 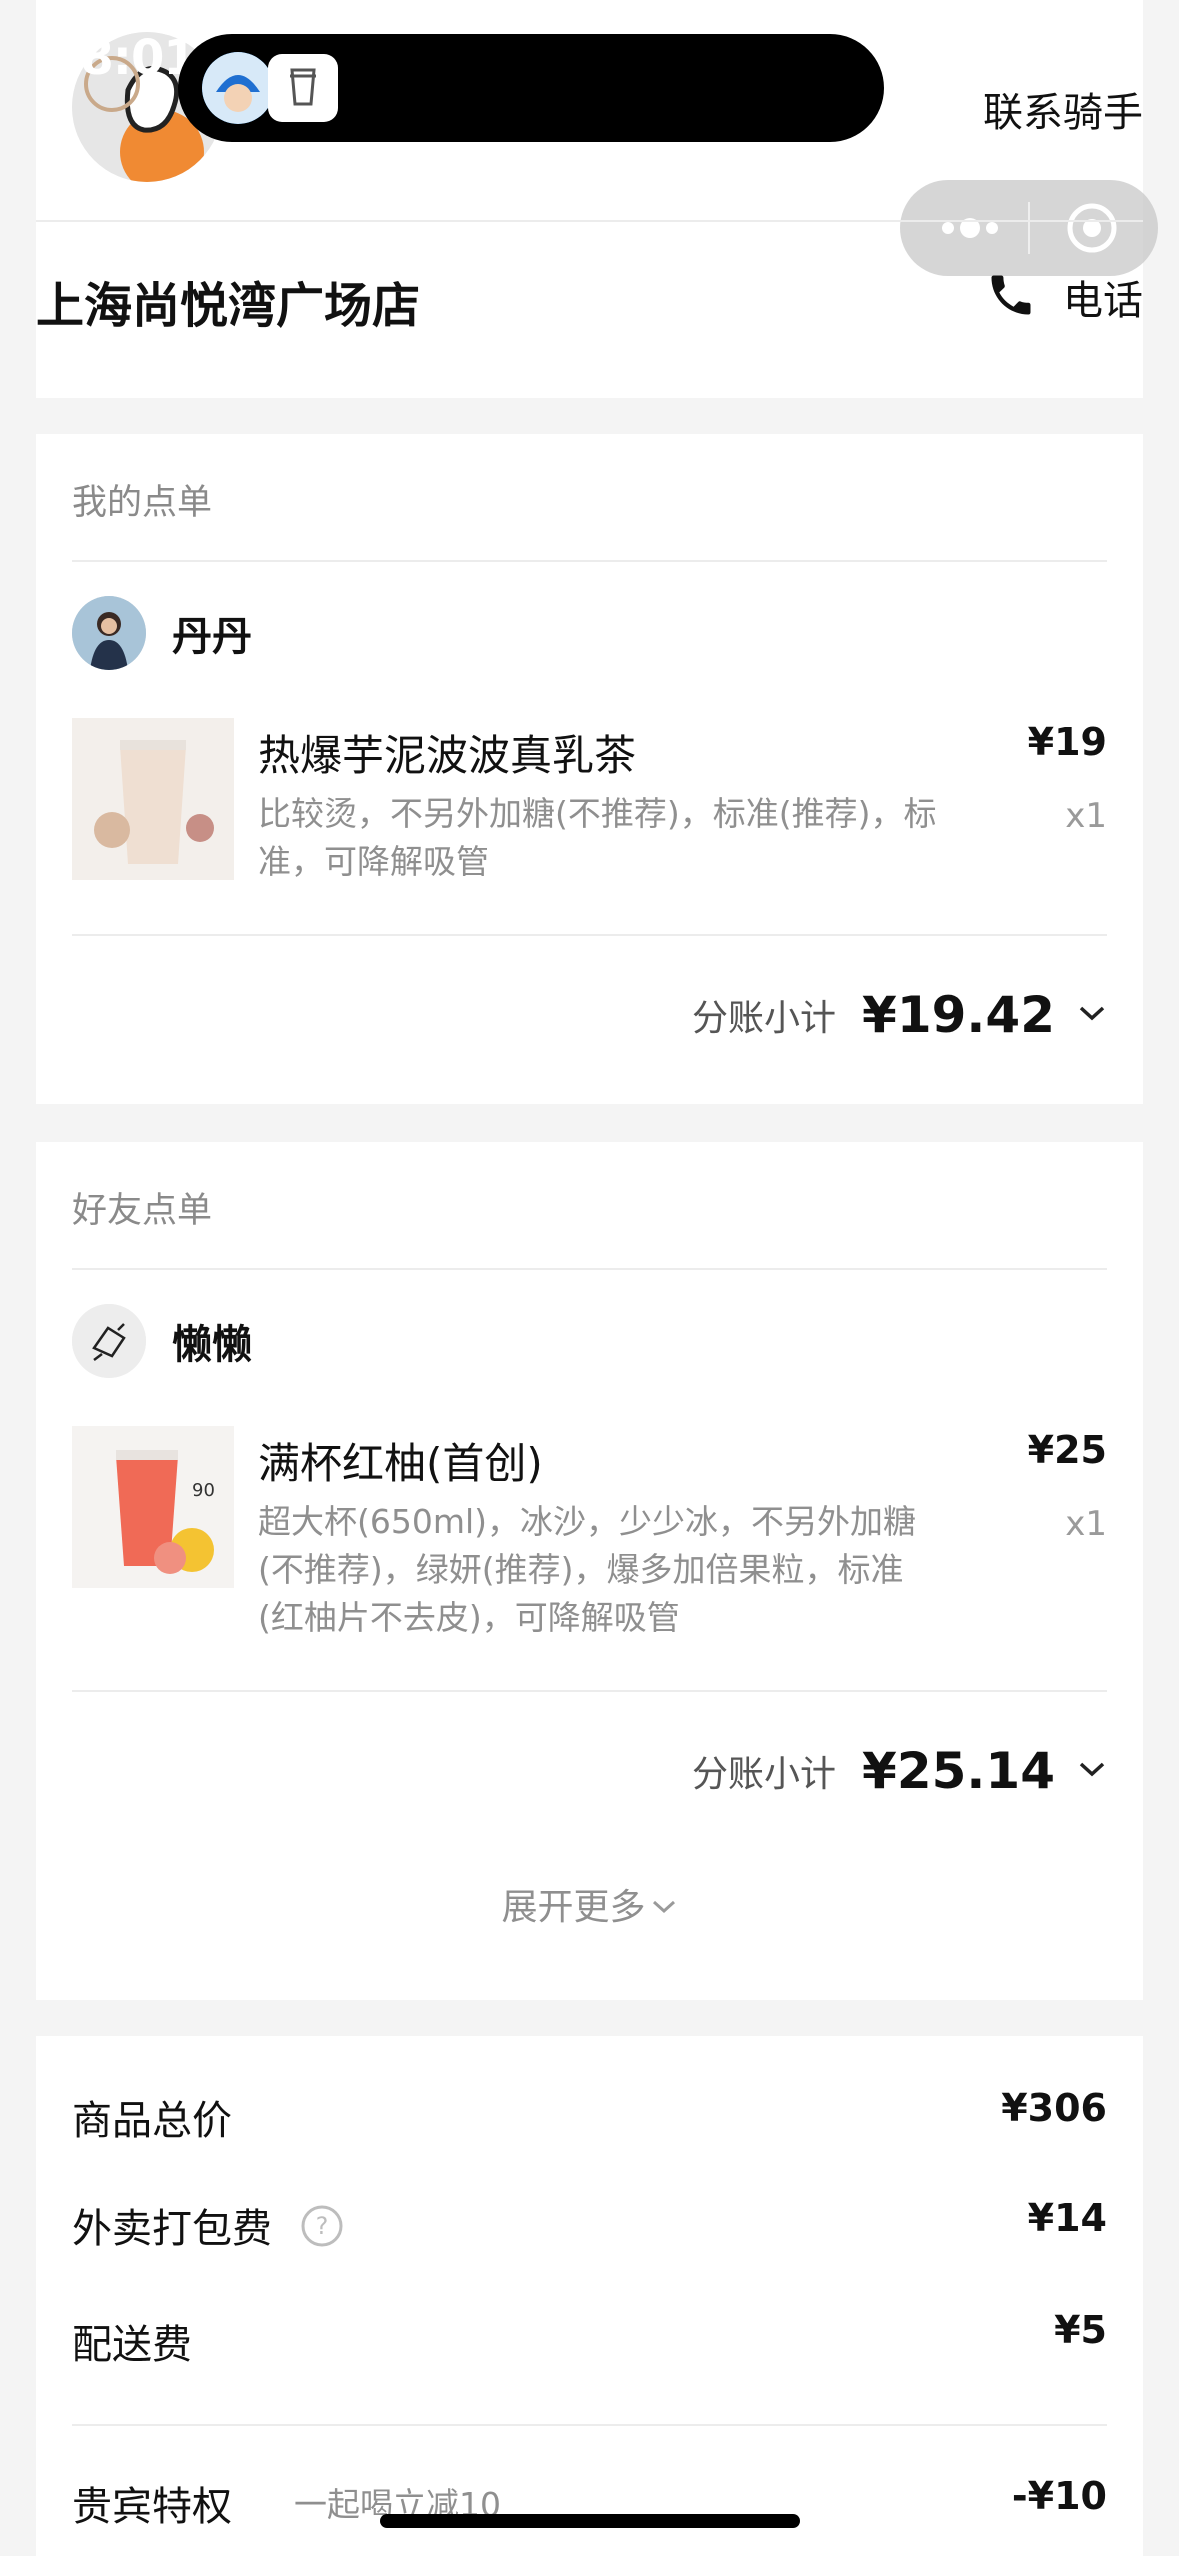 I want to click on packing-fee-label: 外卖打包费, so click(x=172, y=2229).